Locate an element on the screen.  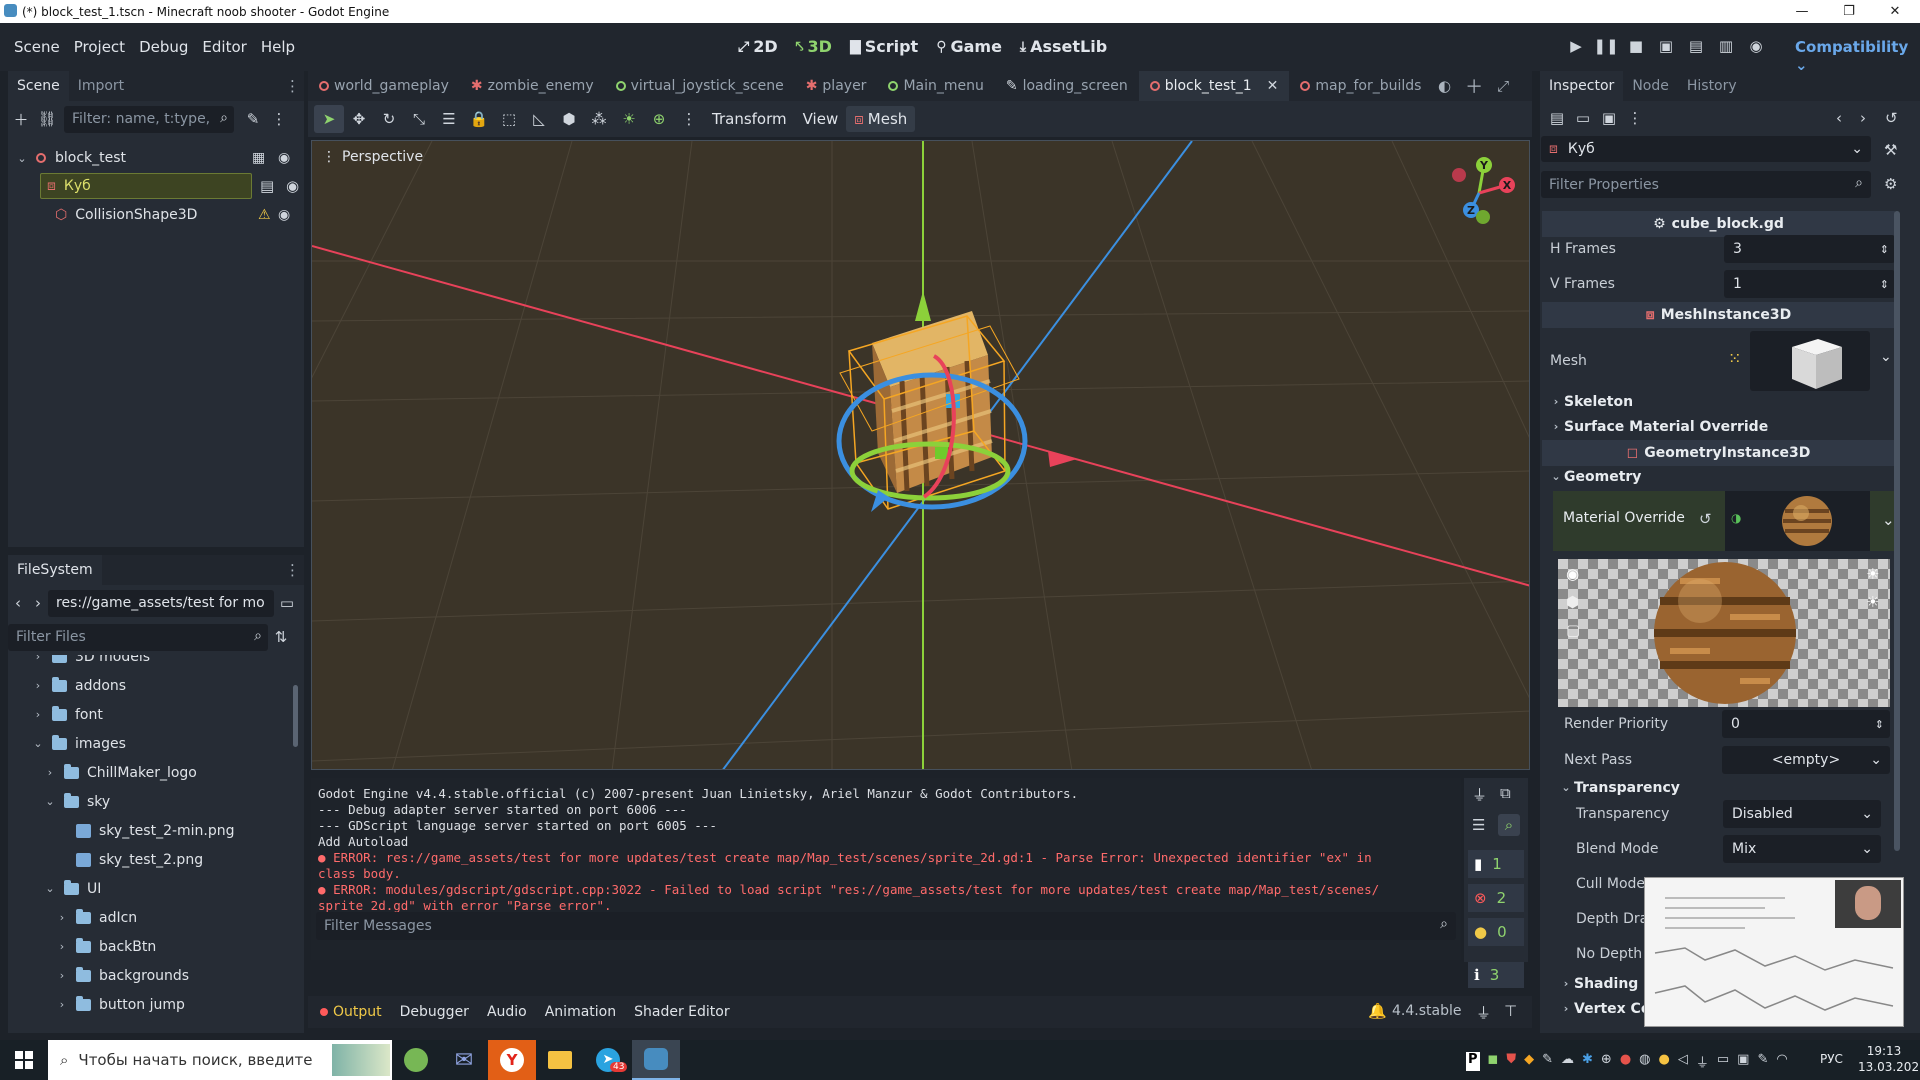
scene-filter-input: Filter: name, t:type, ⌕ is located at coordinates (149, 119).